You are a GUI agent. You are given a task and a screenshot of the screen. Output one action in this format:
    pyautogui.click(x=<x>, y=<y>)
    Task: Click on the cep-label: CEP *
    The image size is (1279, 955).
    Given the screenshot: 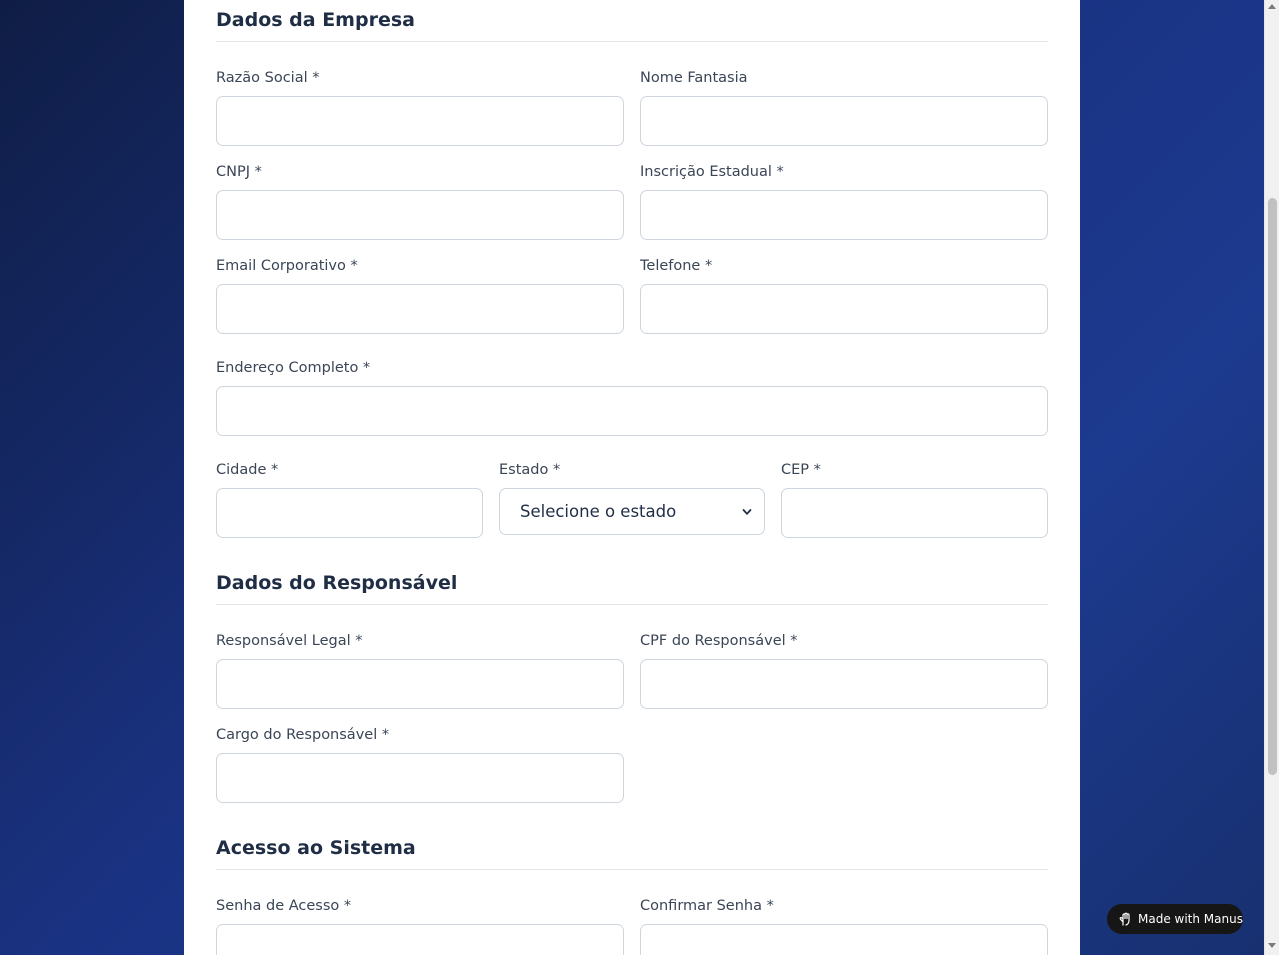 What is the action you would take?
    pyautogui.click(x=801, y=470)
    